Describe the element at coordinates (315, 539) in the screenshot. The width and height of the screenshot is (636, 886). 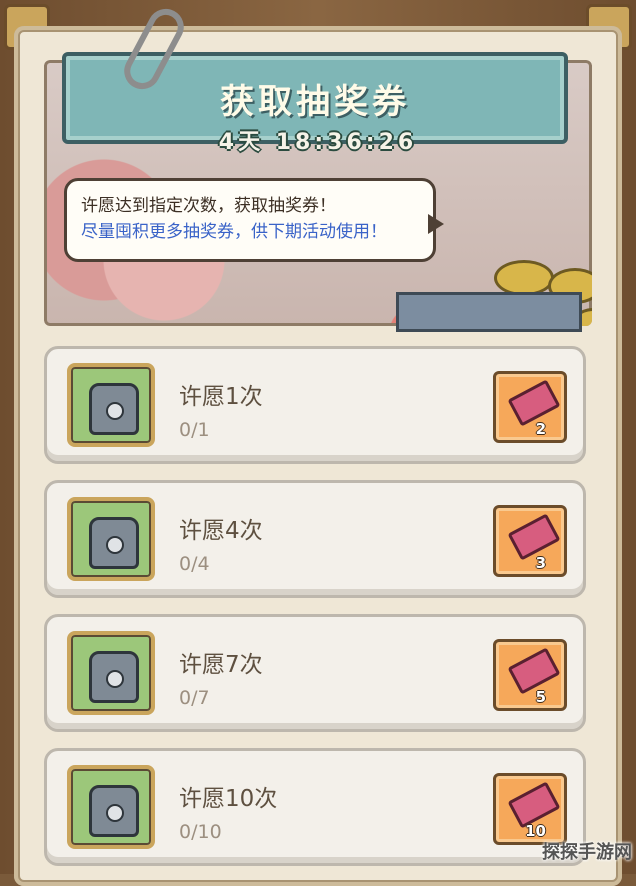
I see `task-row: 许愿4次 0/4 3` at that location.